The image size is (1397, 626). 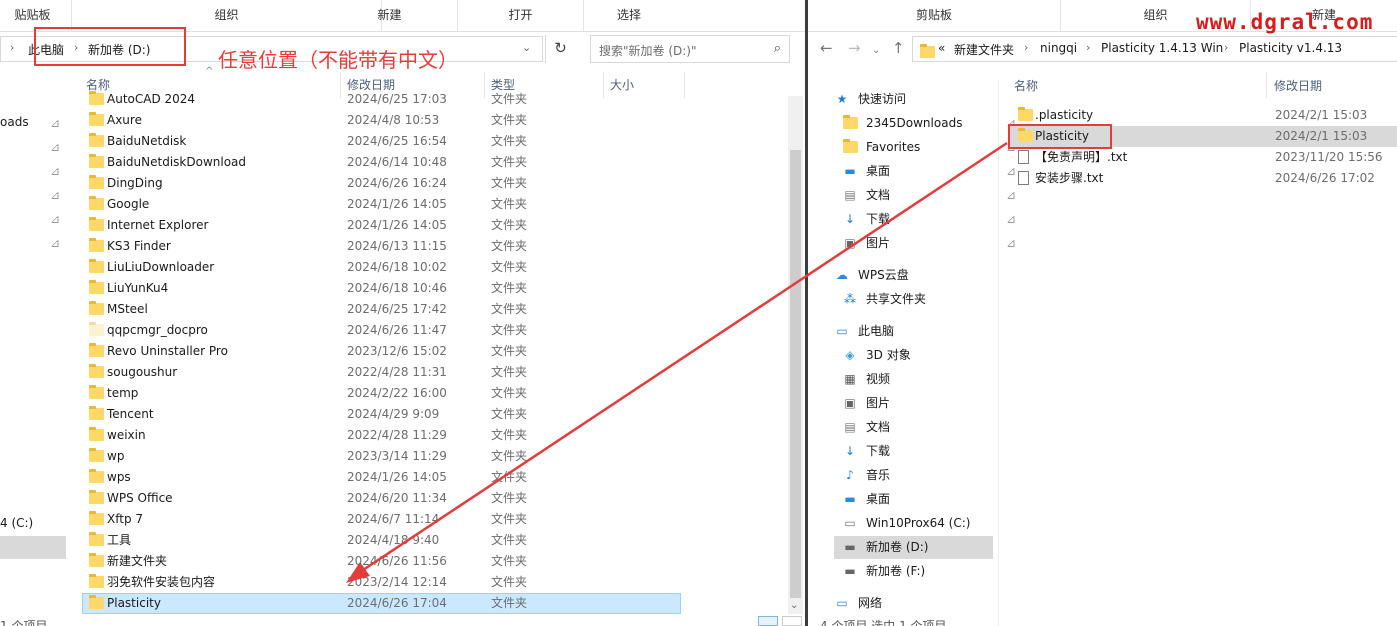 What do you see at coordinates (383, 414) in the screenshot?
I see `file-row: Tencent 2024/4/29 9:09 文件夹` at bounding box center [383, 414].